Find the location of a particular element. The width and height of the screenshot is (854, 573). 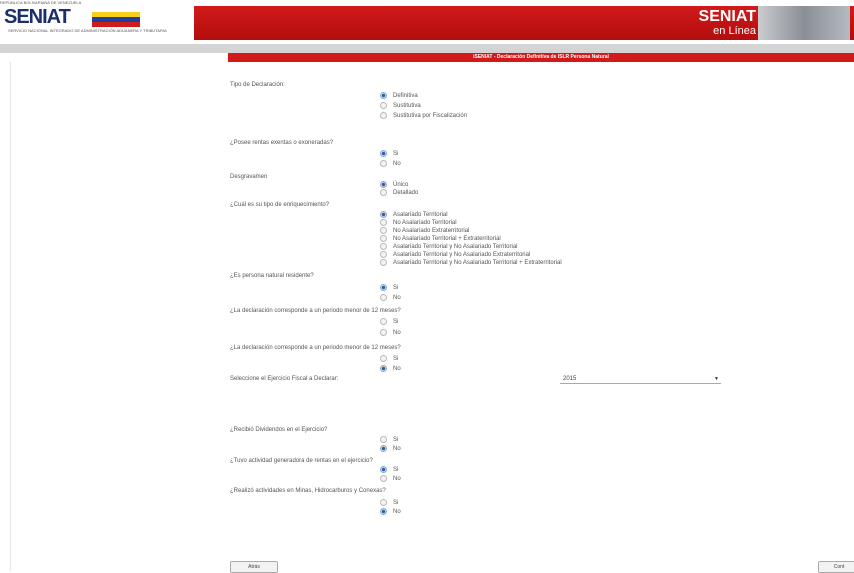

minas-option: Si is located at coordinates (389, 503).